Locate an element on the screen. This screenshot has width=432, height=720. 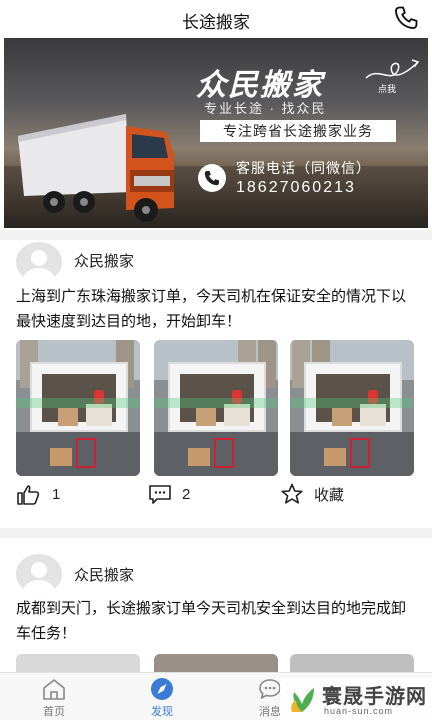
top-bar: 长途搬家 is located at coordinates (216, 18).